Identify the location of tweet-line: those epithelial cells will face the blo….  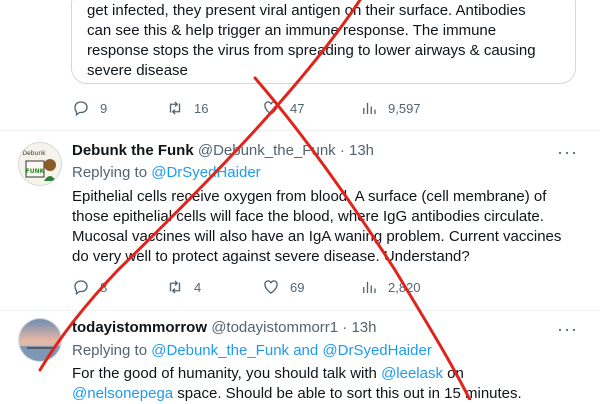
(308, 216).